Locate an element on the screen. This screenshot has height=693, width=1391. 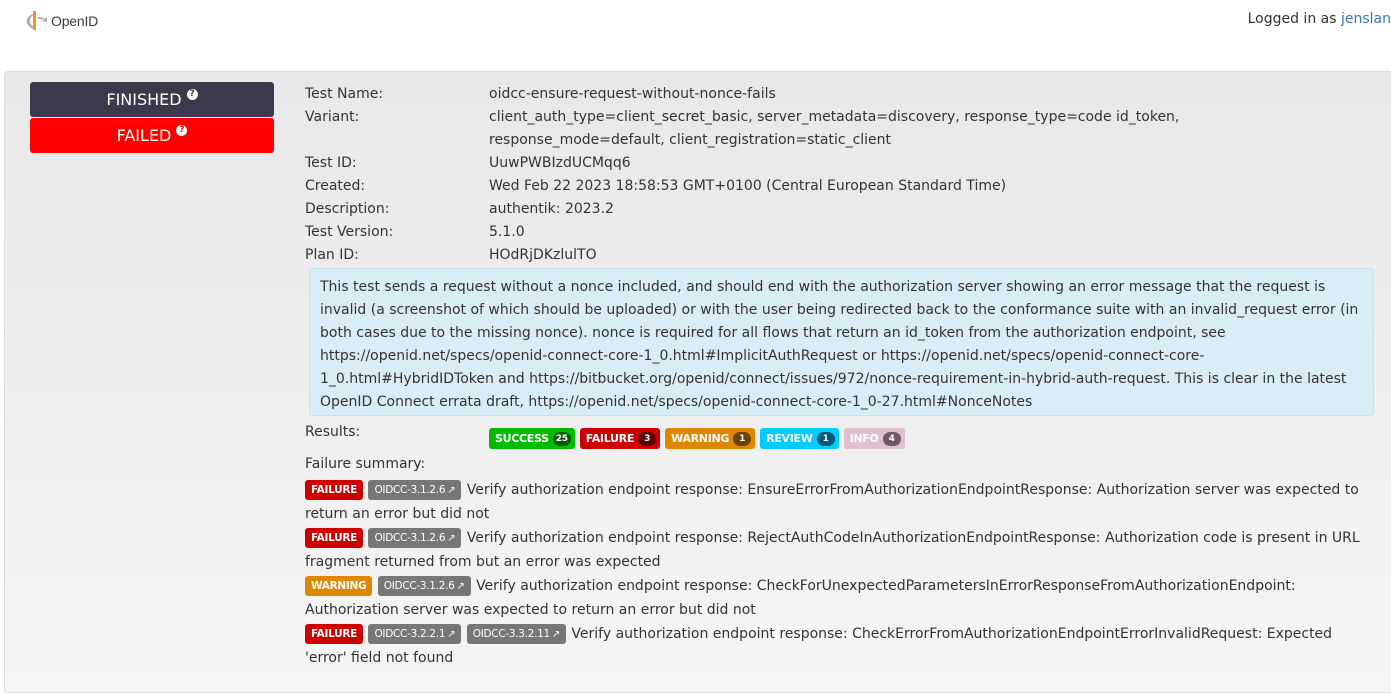
spec-reference-link: OIDCC-3.3.2.11 ↗ is located at coordinates (516, 634).